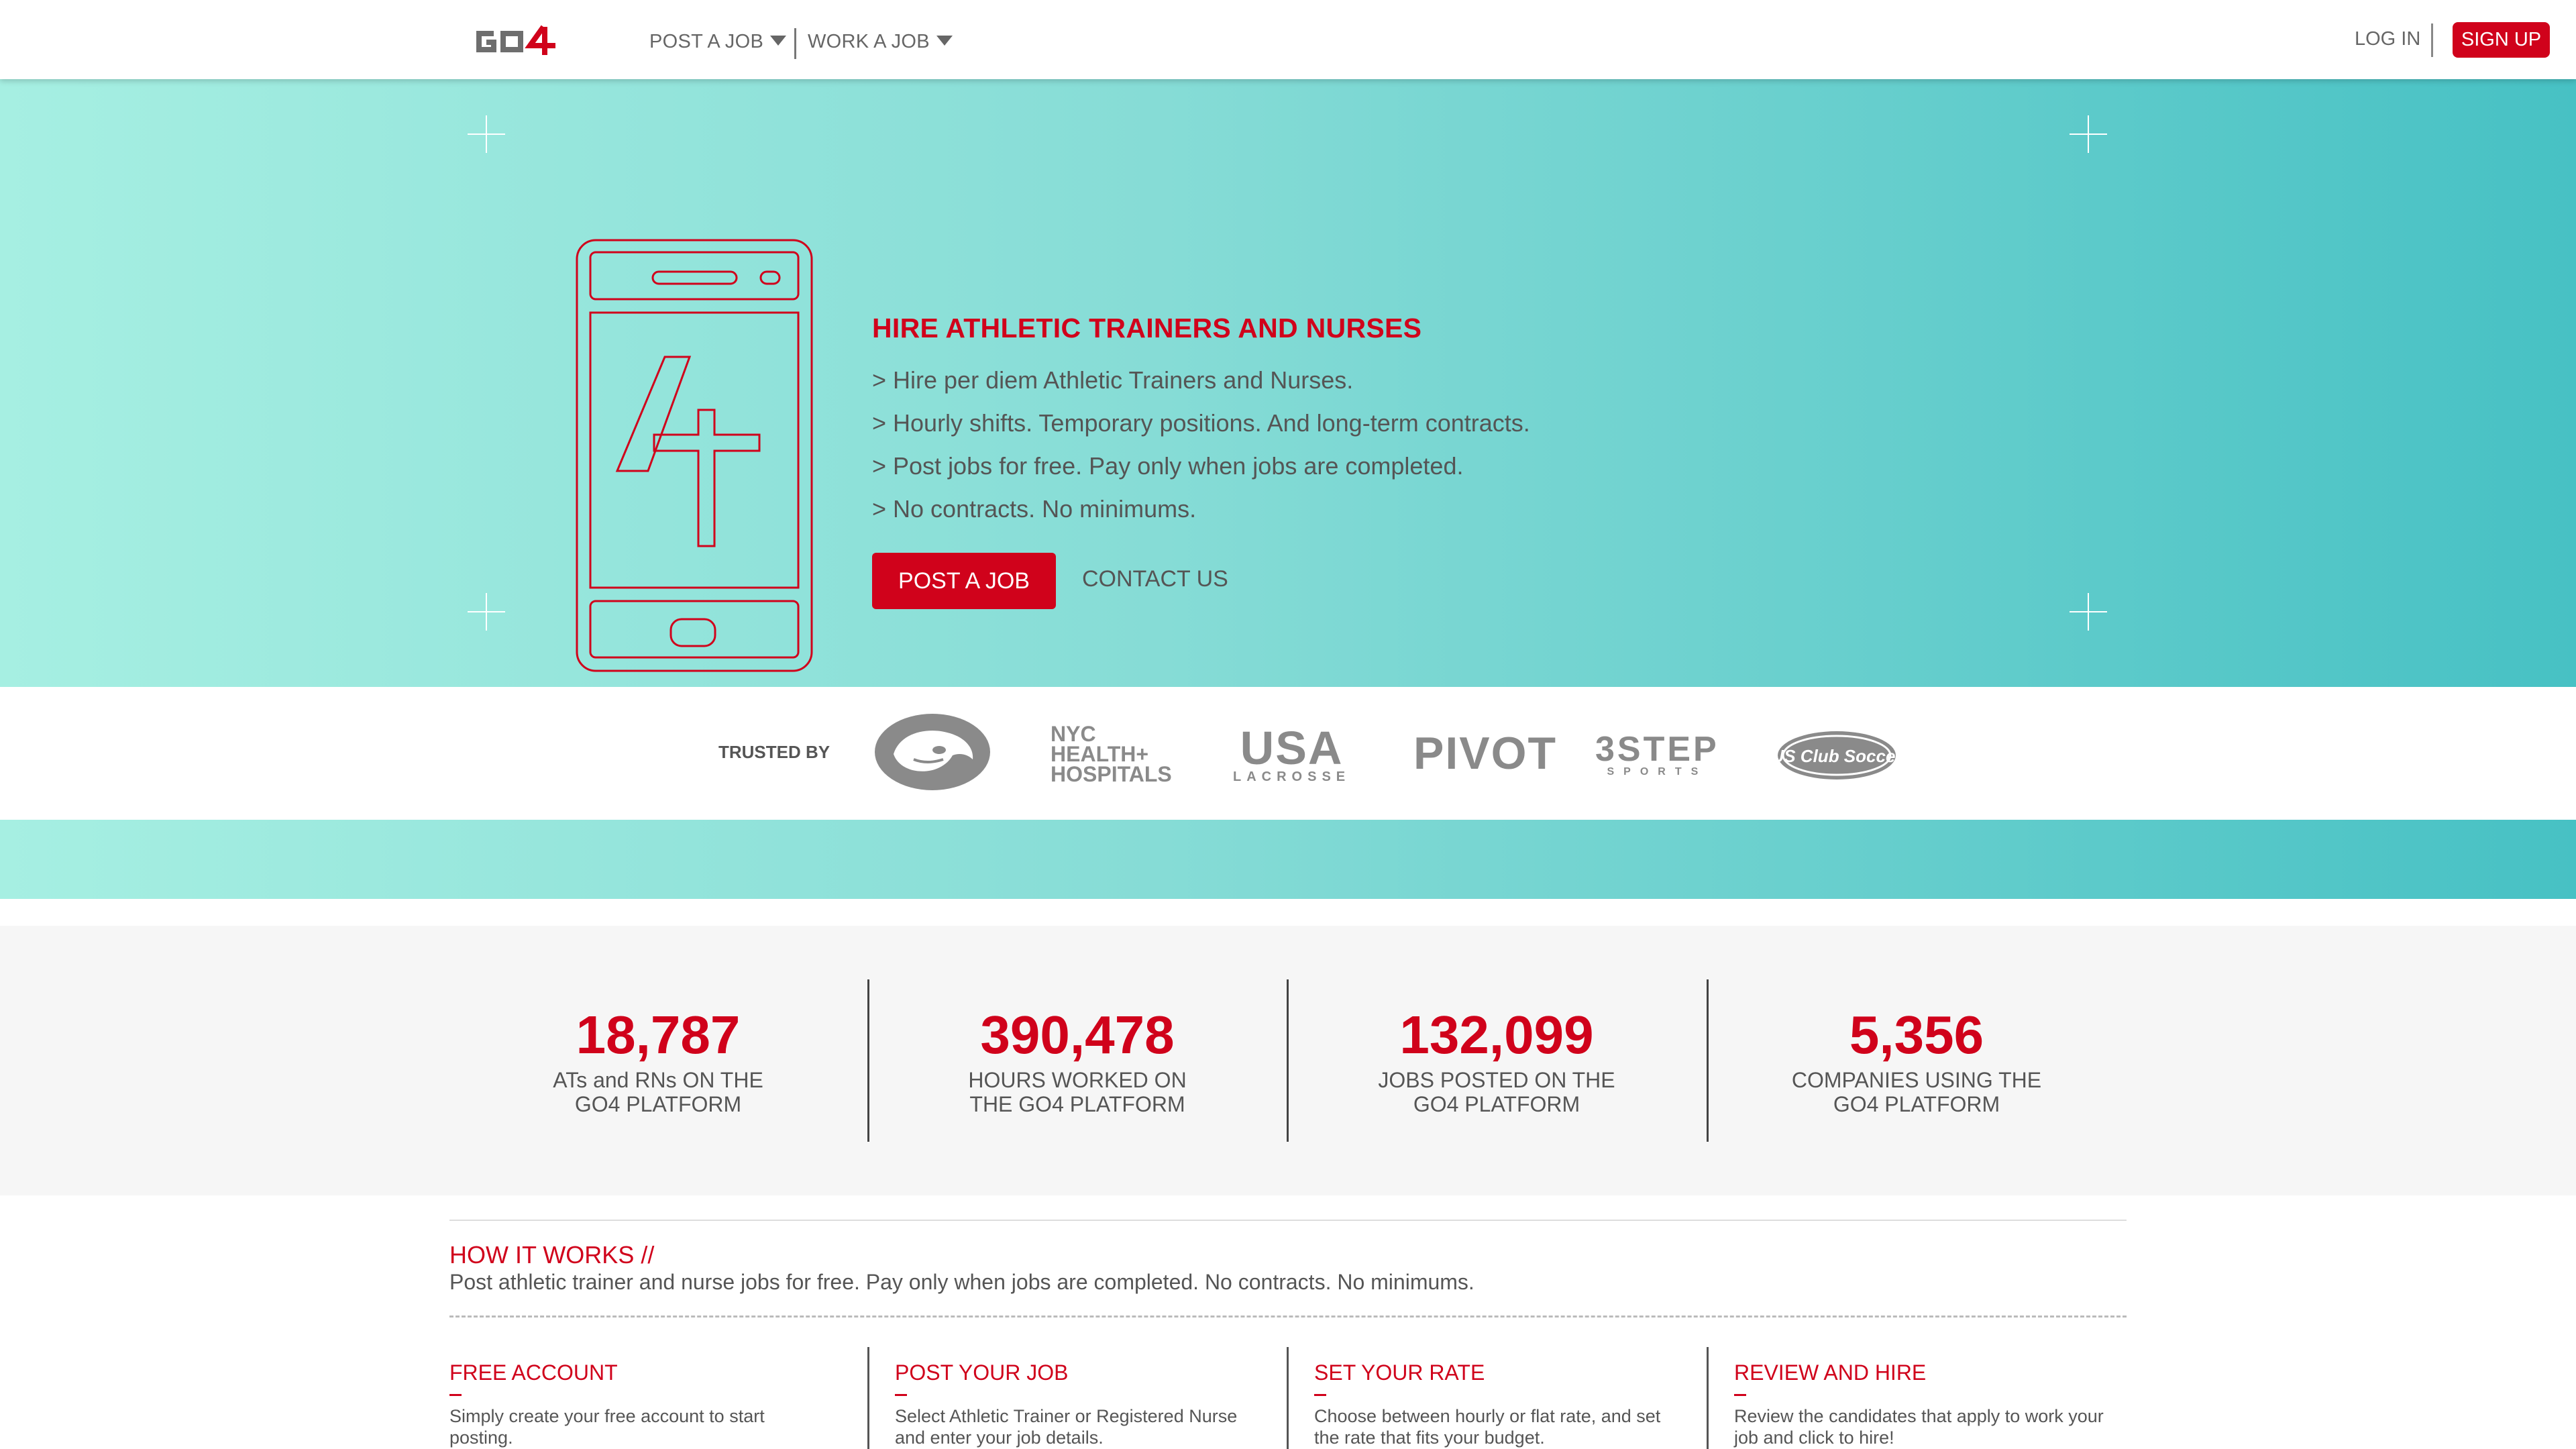  Describe the element at coordinates (694, 455) in the screenshot. I see `phone-go4-illustration-icon` at that location.